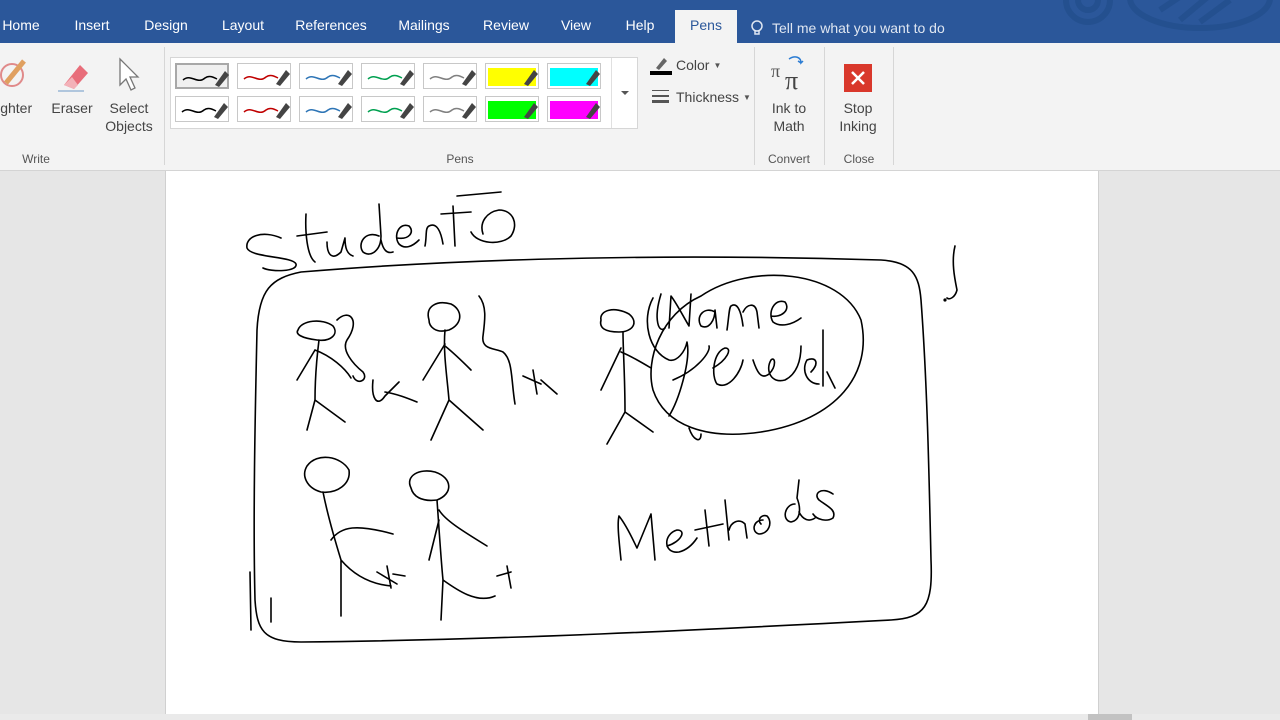  I want to click on highlighter-label: lighter, so click(16, 108).